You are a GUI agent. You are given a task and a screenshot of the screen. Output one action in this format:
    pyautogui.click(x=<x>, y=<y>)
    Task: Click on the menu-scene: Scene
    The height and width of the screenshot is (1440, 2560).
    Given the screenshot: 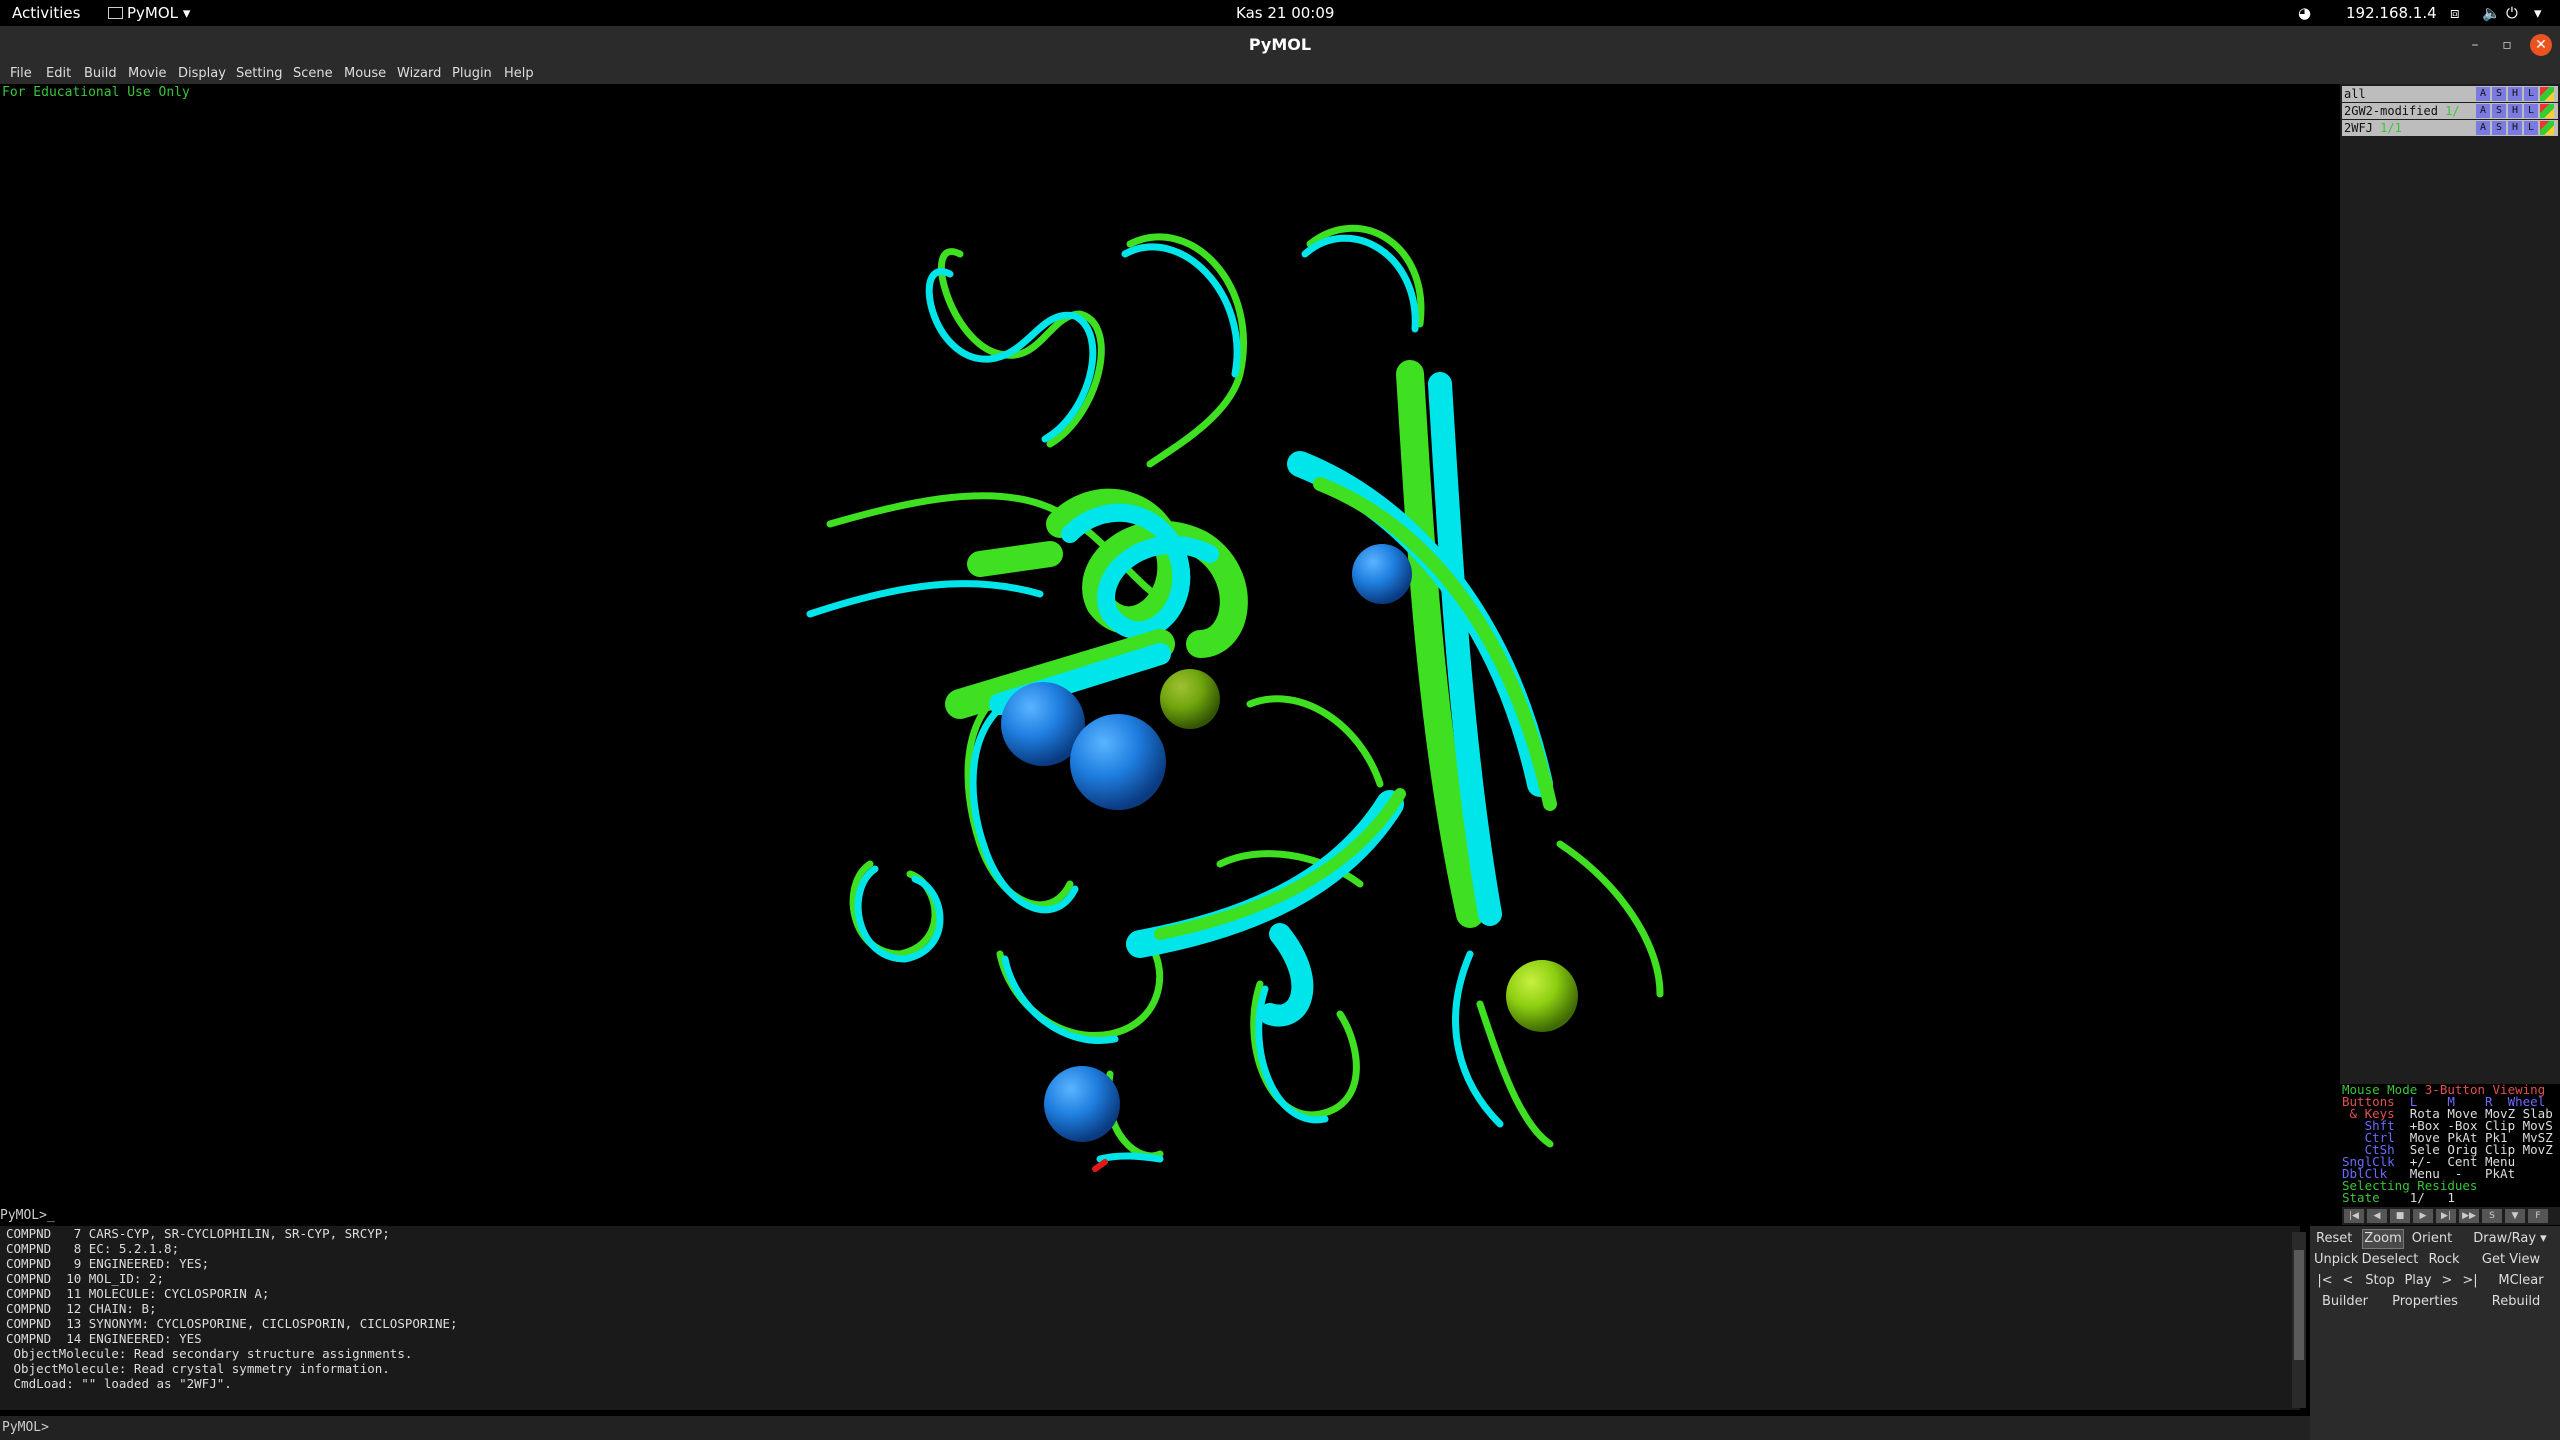 What is the action you would take?
    pyautogui.click(x=313, y=74)
    